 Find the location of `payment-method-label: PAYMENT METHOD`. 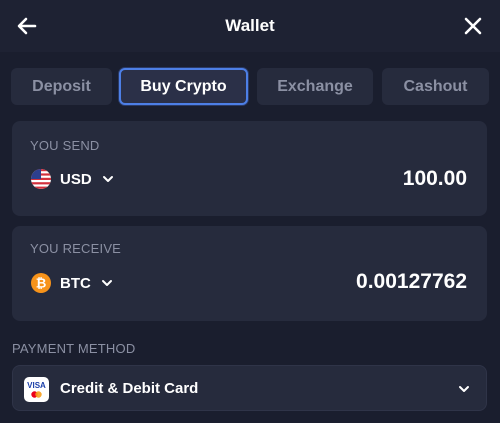

payment-method-label: PAYMENT METHOD is located at coordinates (74, 348).